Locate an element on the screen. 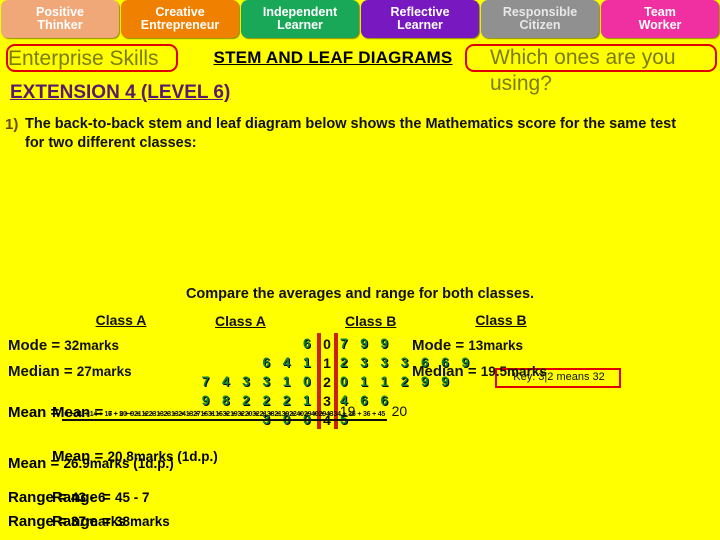 Image resolution: width=720 pixels, height=540 pixels. class-b-mean-denominator: 20 is located at coordinates (399, 411).